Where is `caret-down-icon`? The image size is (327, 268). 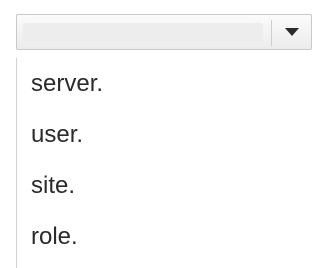
caret-down-icon is located at coordinates (292, 32).